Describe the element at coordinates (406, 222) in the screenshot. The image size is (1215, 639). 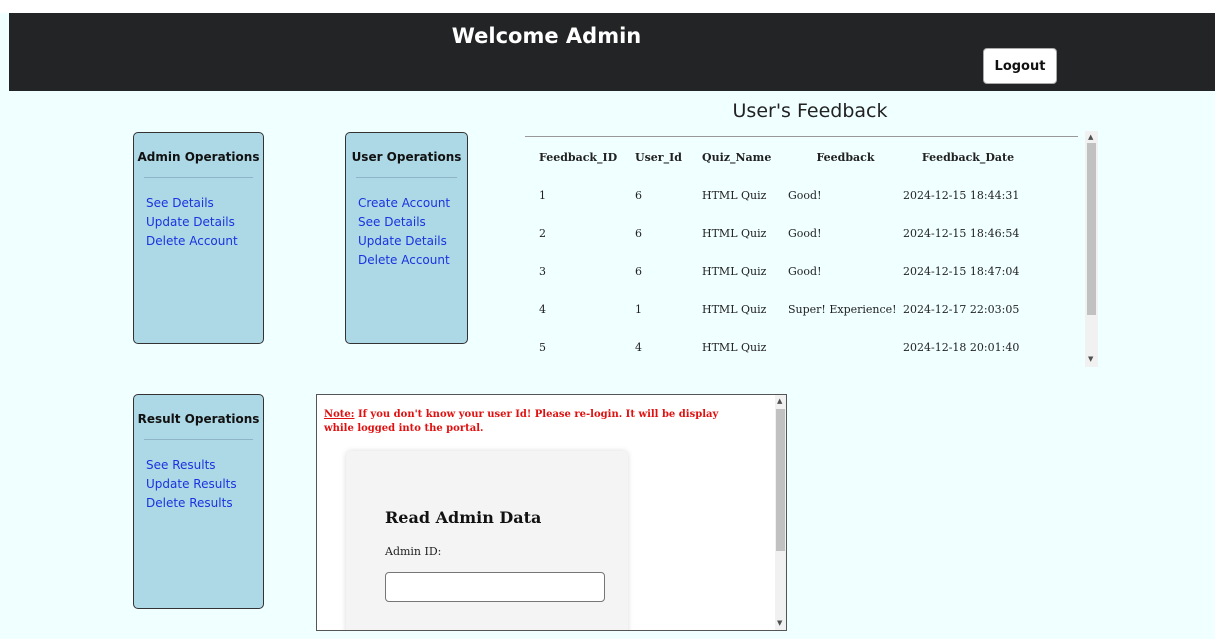
I see `user-see-details-link: See Details` at that location.